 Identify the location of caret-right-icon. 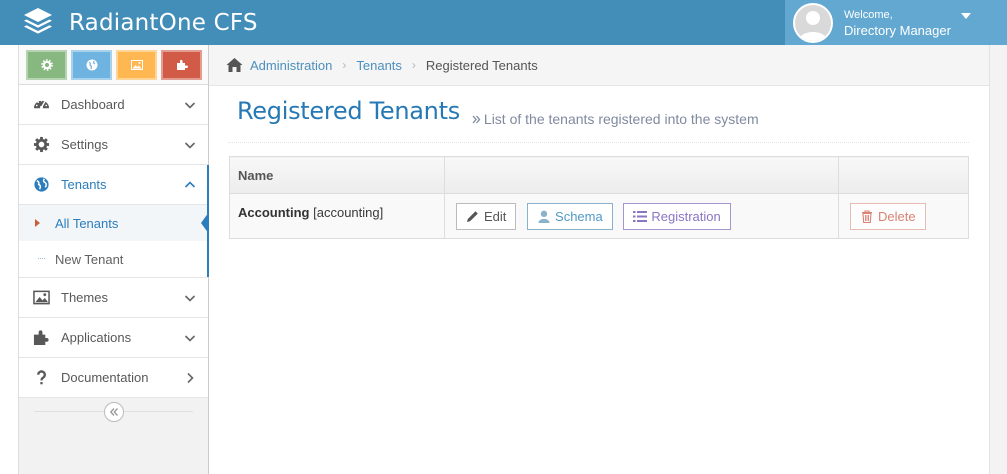
(37, 223).